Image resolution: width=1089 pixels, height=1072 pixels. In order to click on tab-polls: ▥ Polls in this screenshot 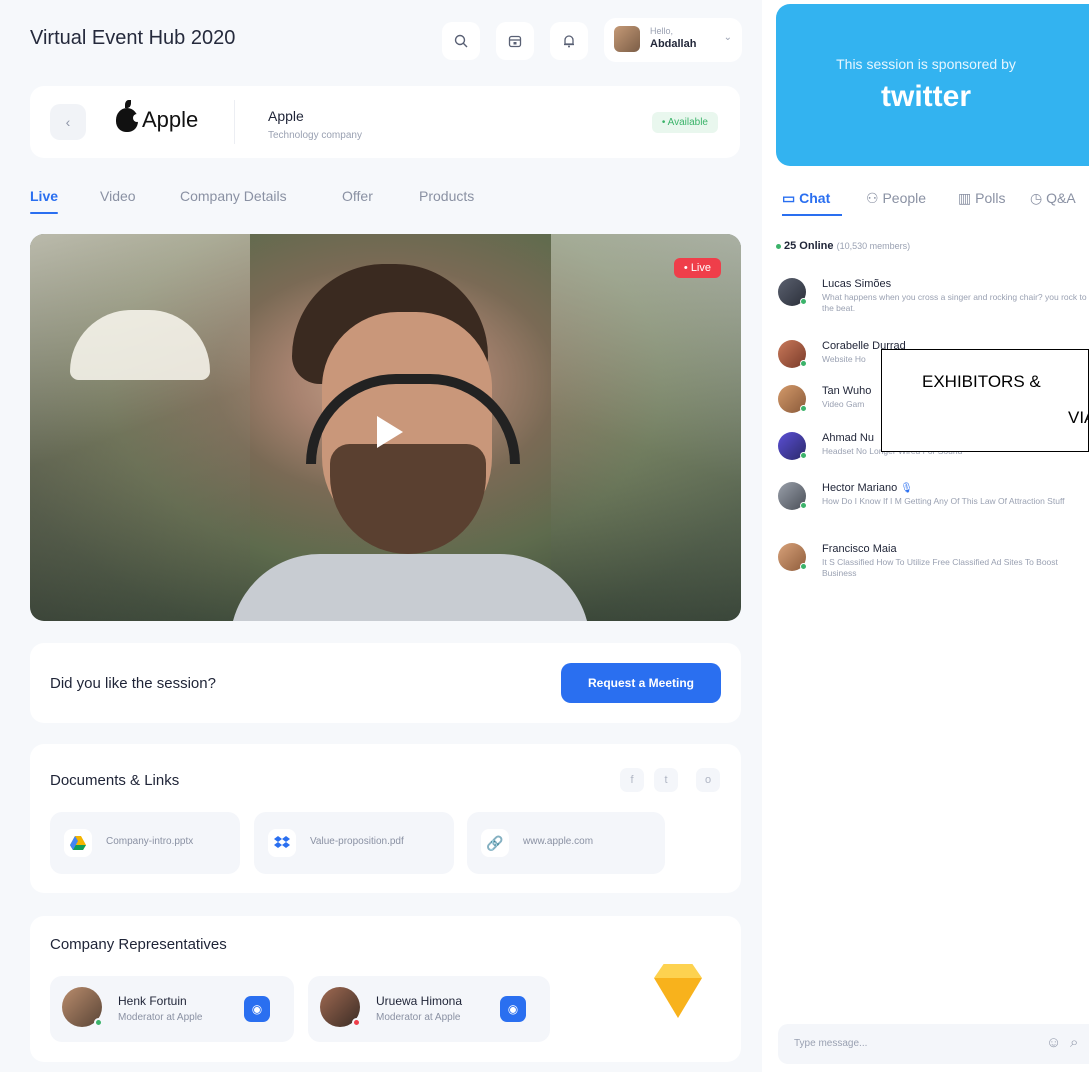, I will do `click(981, 198)`.